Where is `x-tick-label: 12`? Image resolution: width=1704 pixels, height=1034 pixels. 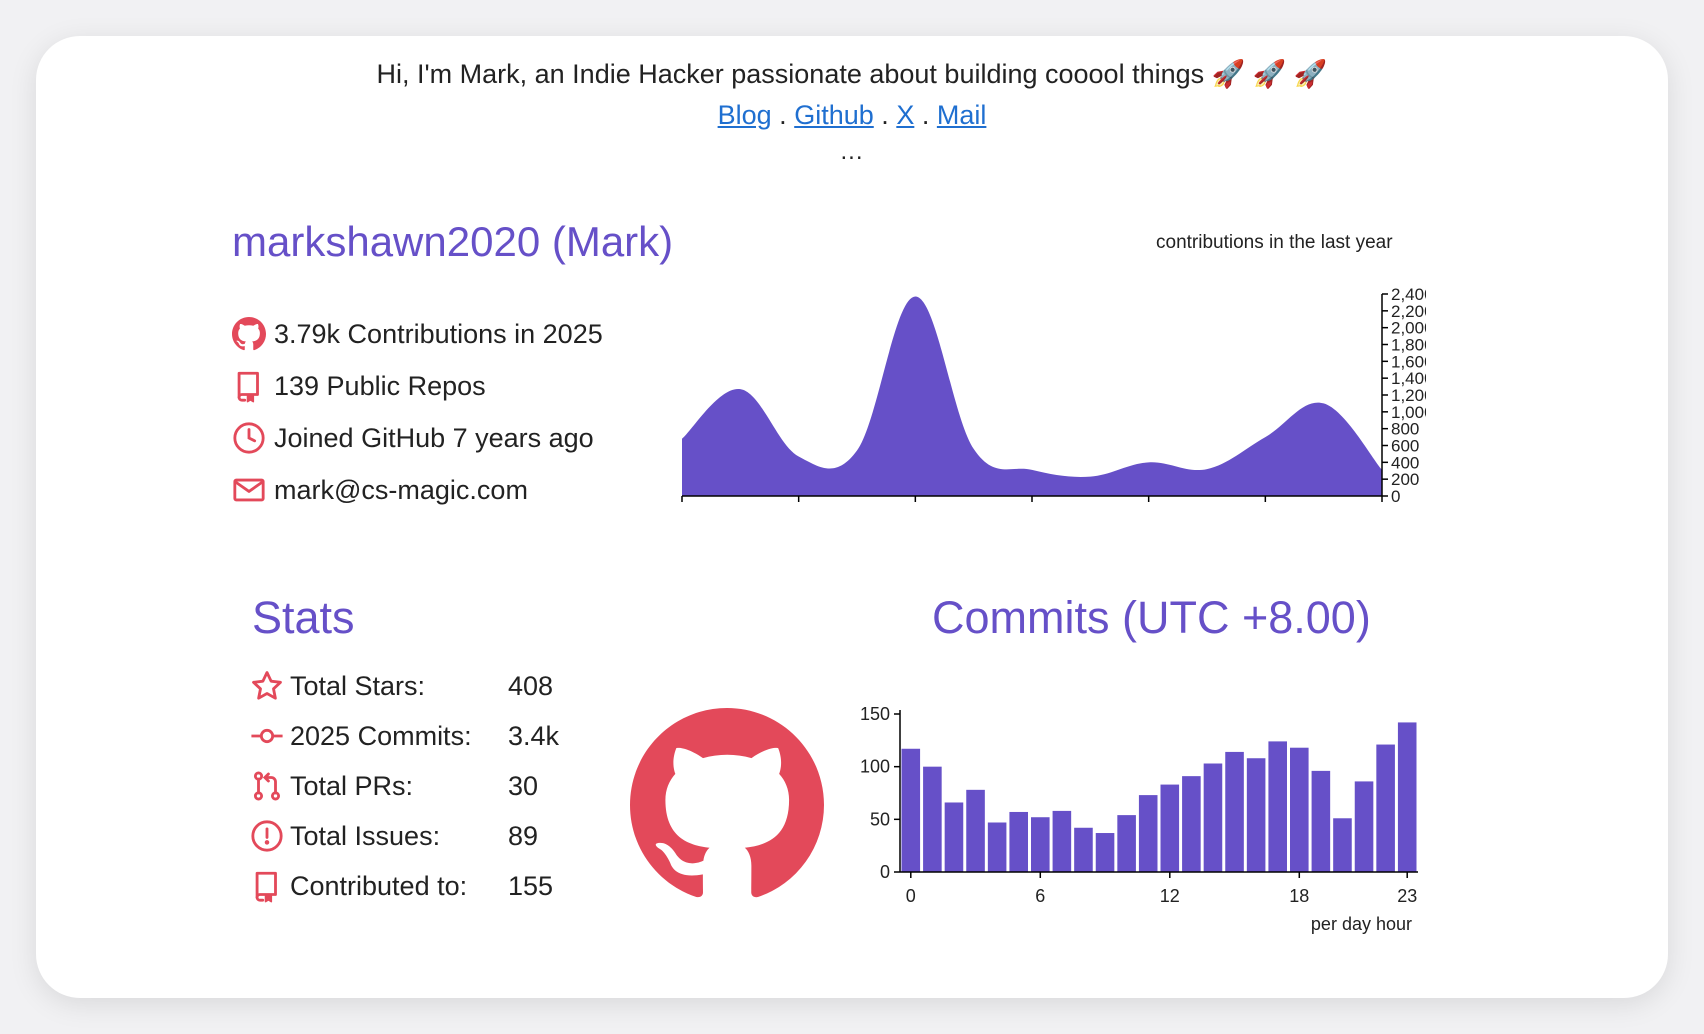
x-tick-label: 12 is located at coordinates (1170, 896).